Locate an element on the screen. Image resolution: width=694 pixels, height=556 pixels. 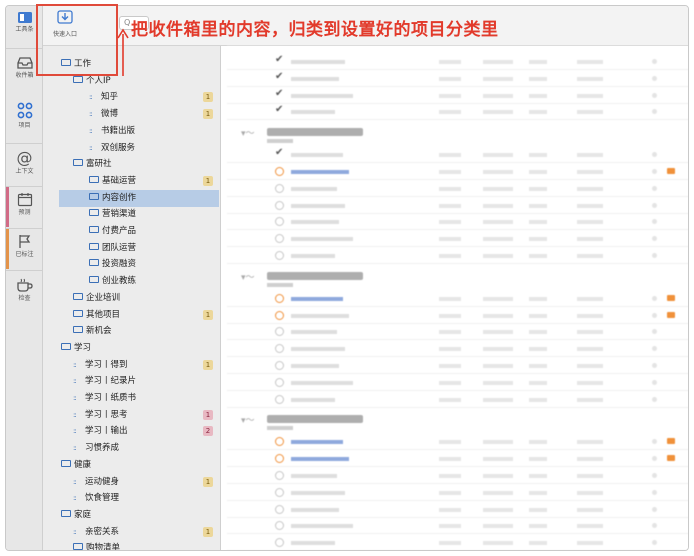
project-item: :: 书籍出版 is located at coordinates (154, 131).